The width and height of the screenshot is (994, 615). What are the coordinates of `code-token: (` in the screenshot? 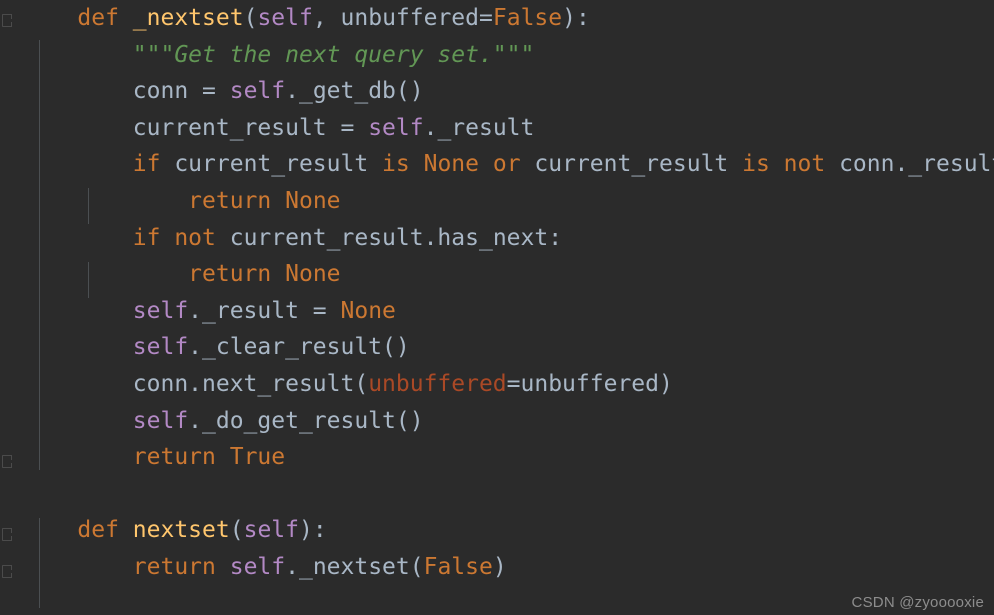 It's located at (236, 530).